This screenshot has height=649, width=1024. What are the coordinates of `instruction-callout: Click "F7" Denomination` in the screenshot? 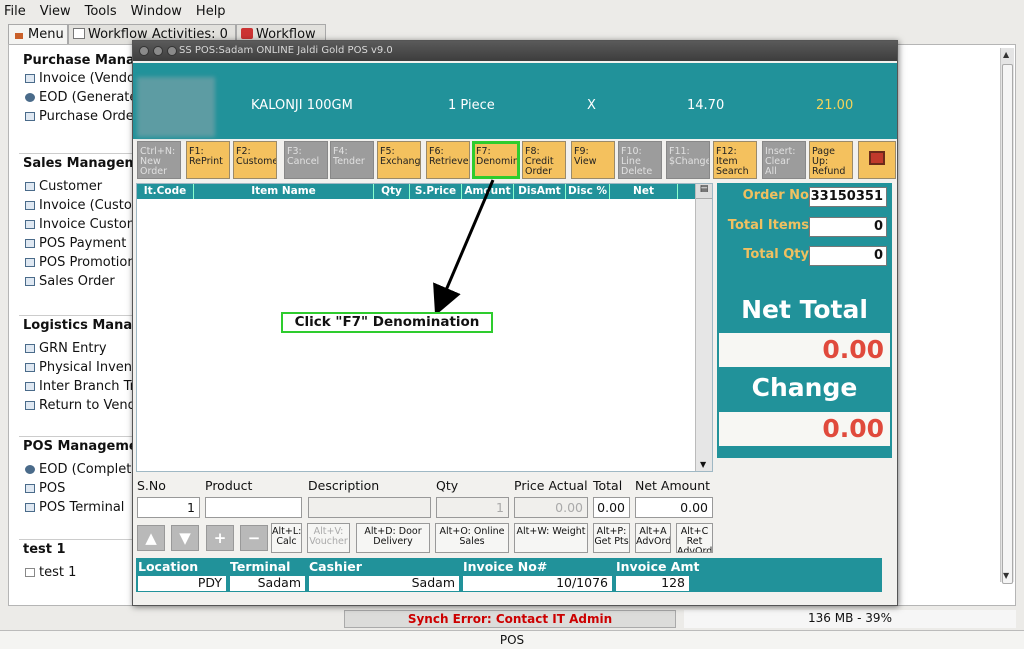 It's located at (387, 322).